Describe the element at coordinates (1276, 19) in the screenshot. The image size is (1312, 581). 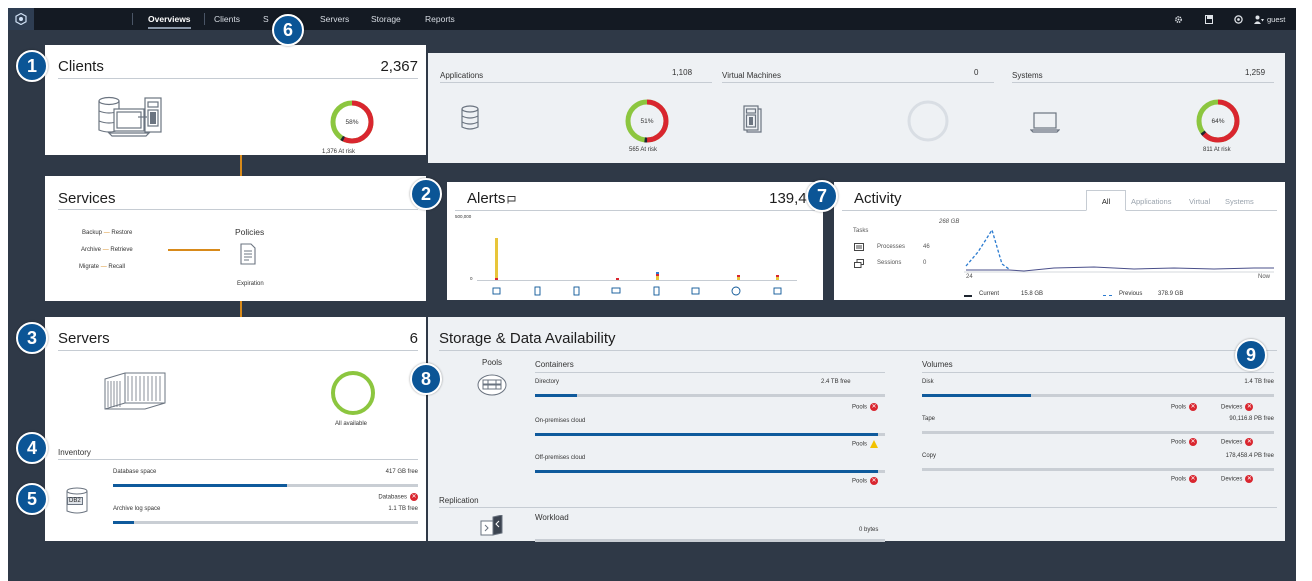
I see `user-name: guest` at that location.